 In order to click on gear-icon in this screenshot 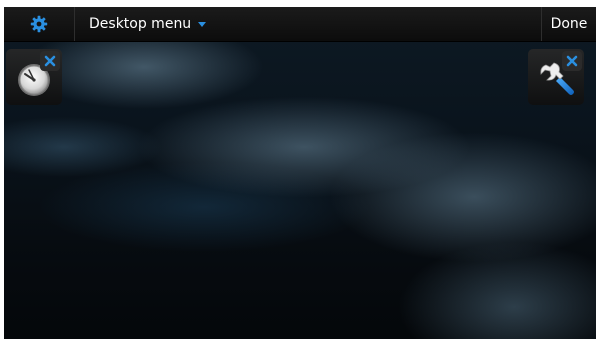, I will do `click(39, 24)`.